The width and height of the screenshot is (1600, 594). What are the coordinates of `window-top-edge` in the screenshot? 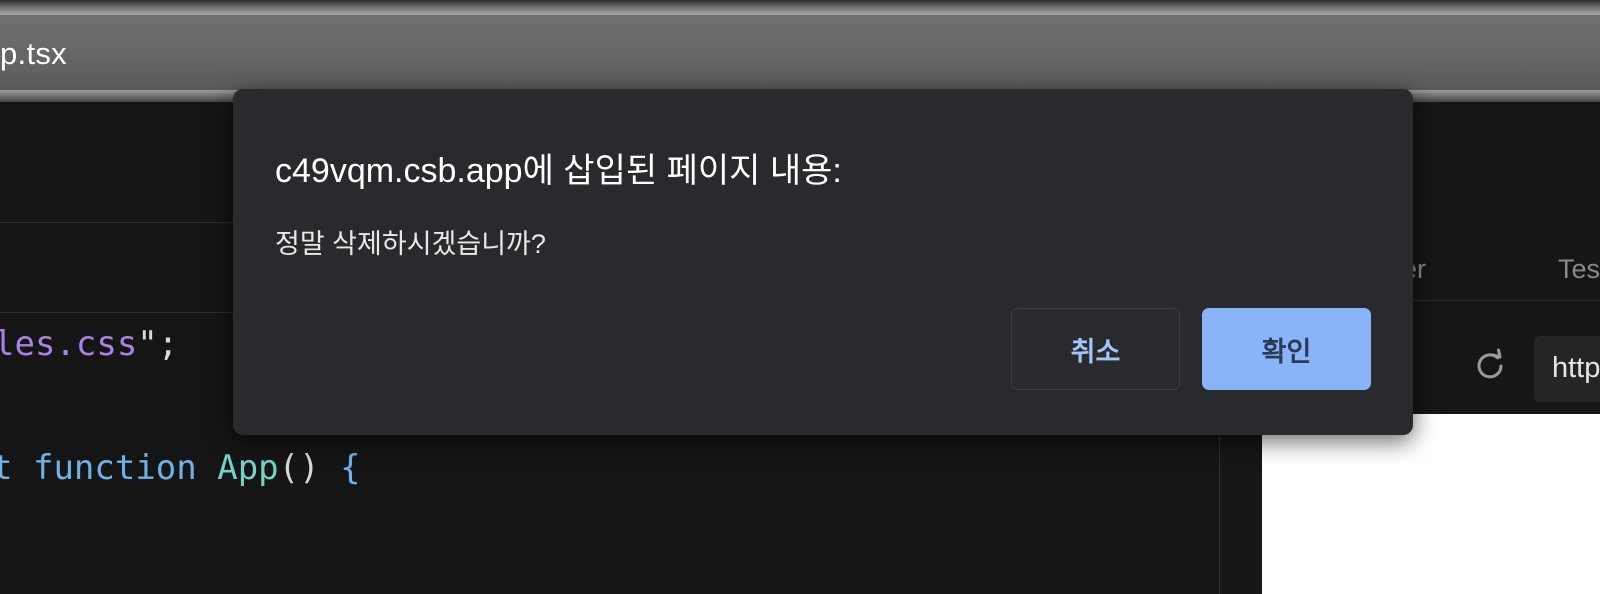 It's located at (800, 7).